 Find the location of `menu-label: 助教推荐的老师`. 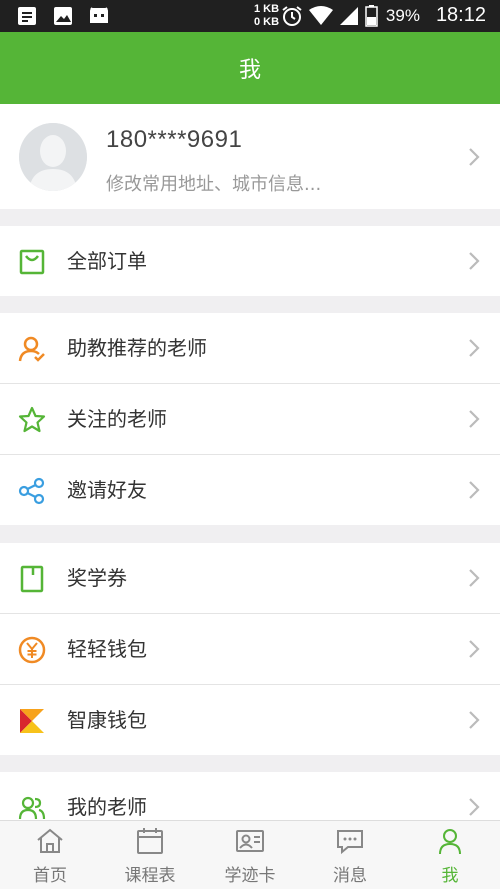

menu-label: 助教推荐的老师 is located at coordinates (137, 348).